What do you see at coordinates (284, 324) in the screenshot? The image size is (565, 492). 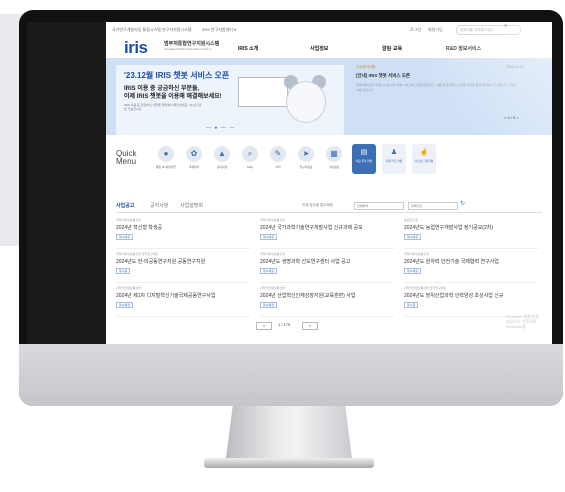 I see `page-indicator: 1 / 175` at bounding box center [284, 324].